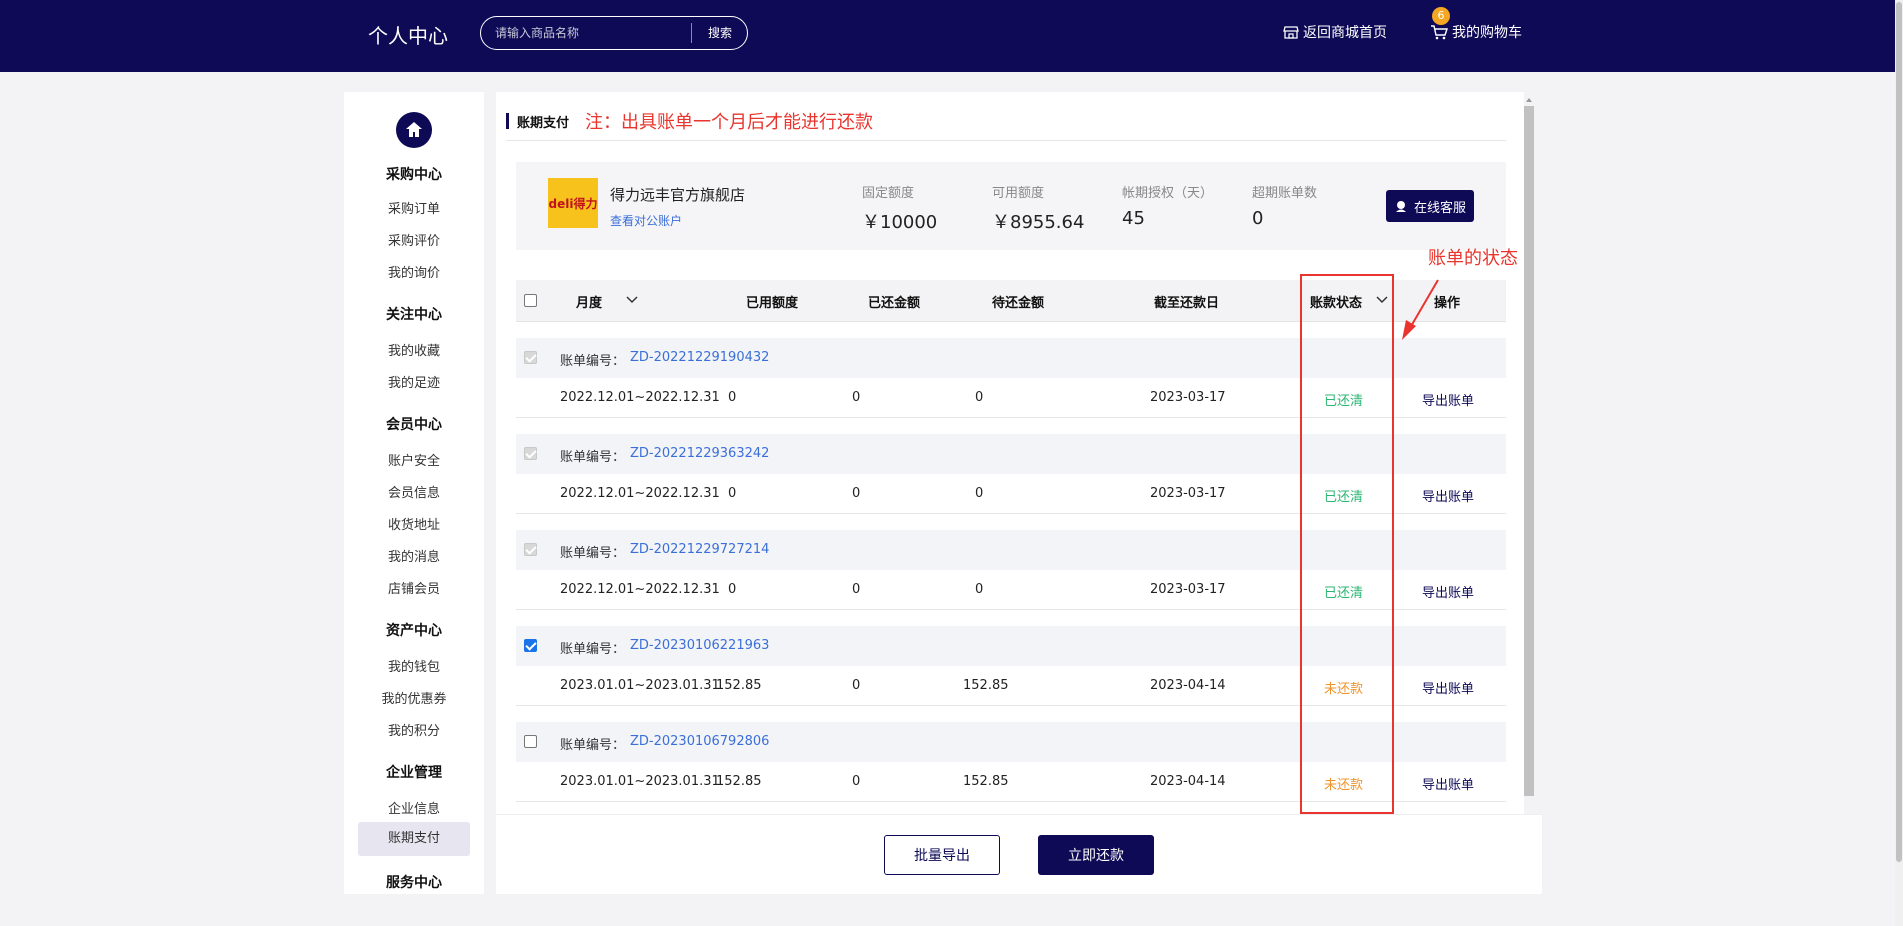 Image resolution: width=1903 pixels, height=926 pixels. Describe the element at coordinates (414, 587) in the screenshot. I see `sidebar-item-store-membership: 店铺会员` at that location.